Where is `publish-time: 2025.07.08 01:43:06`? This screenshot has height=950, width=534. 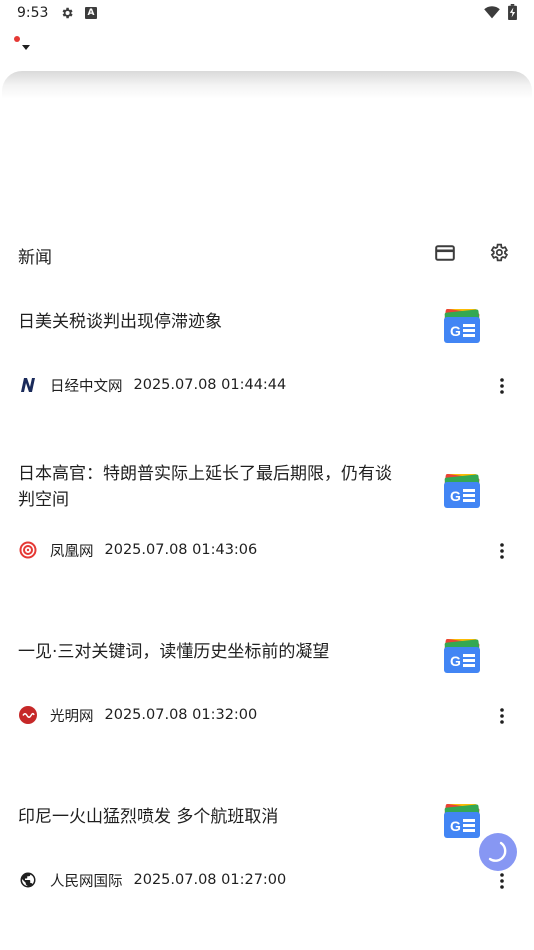 publish-time: 2025.07.08 01:43:06 is located at coordinates (181, 550).